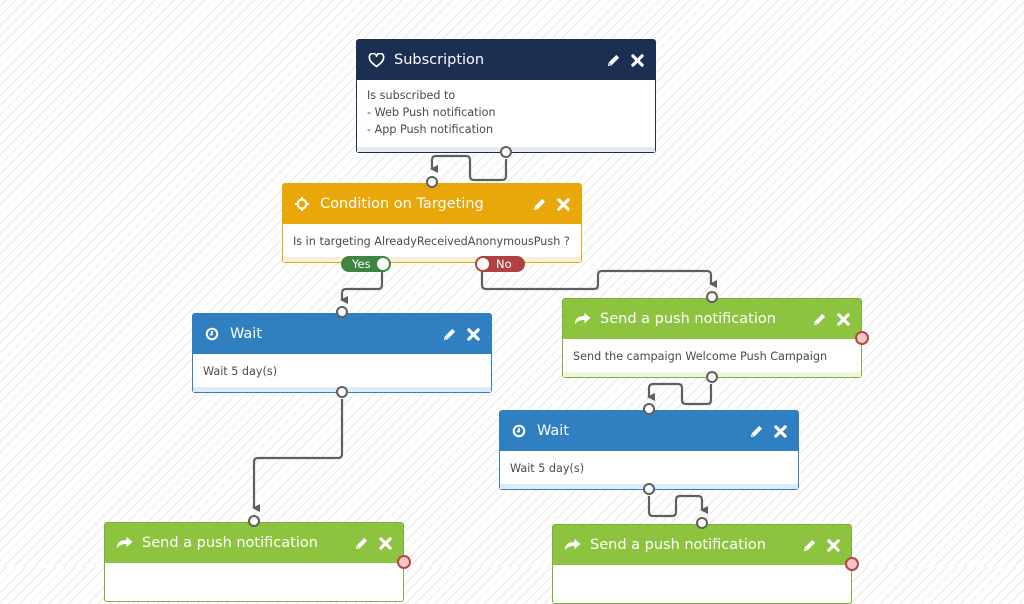  I want to click on node-wait-right: Wait Wait 5 day(s), so click(649, 449).